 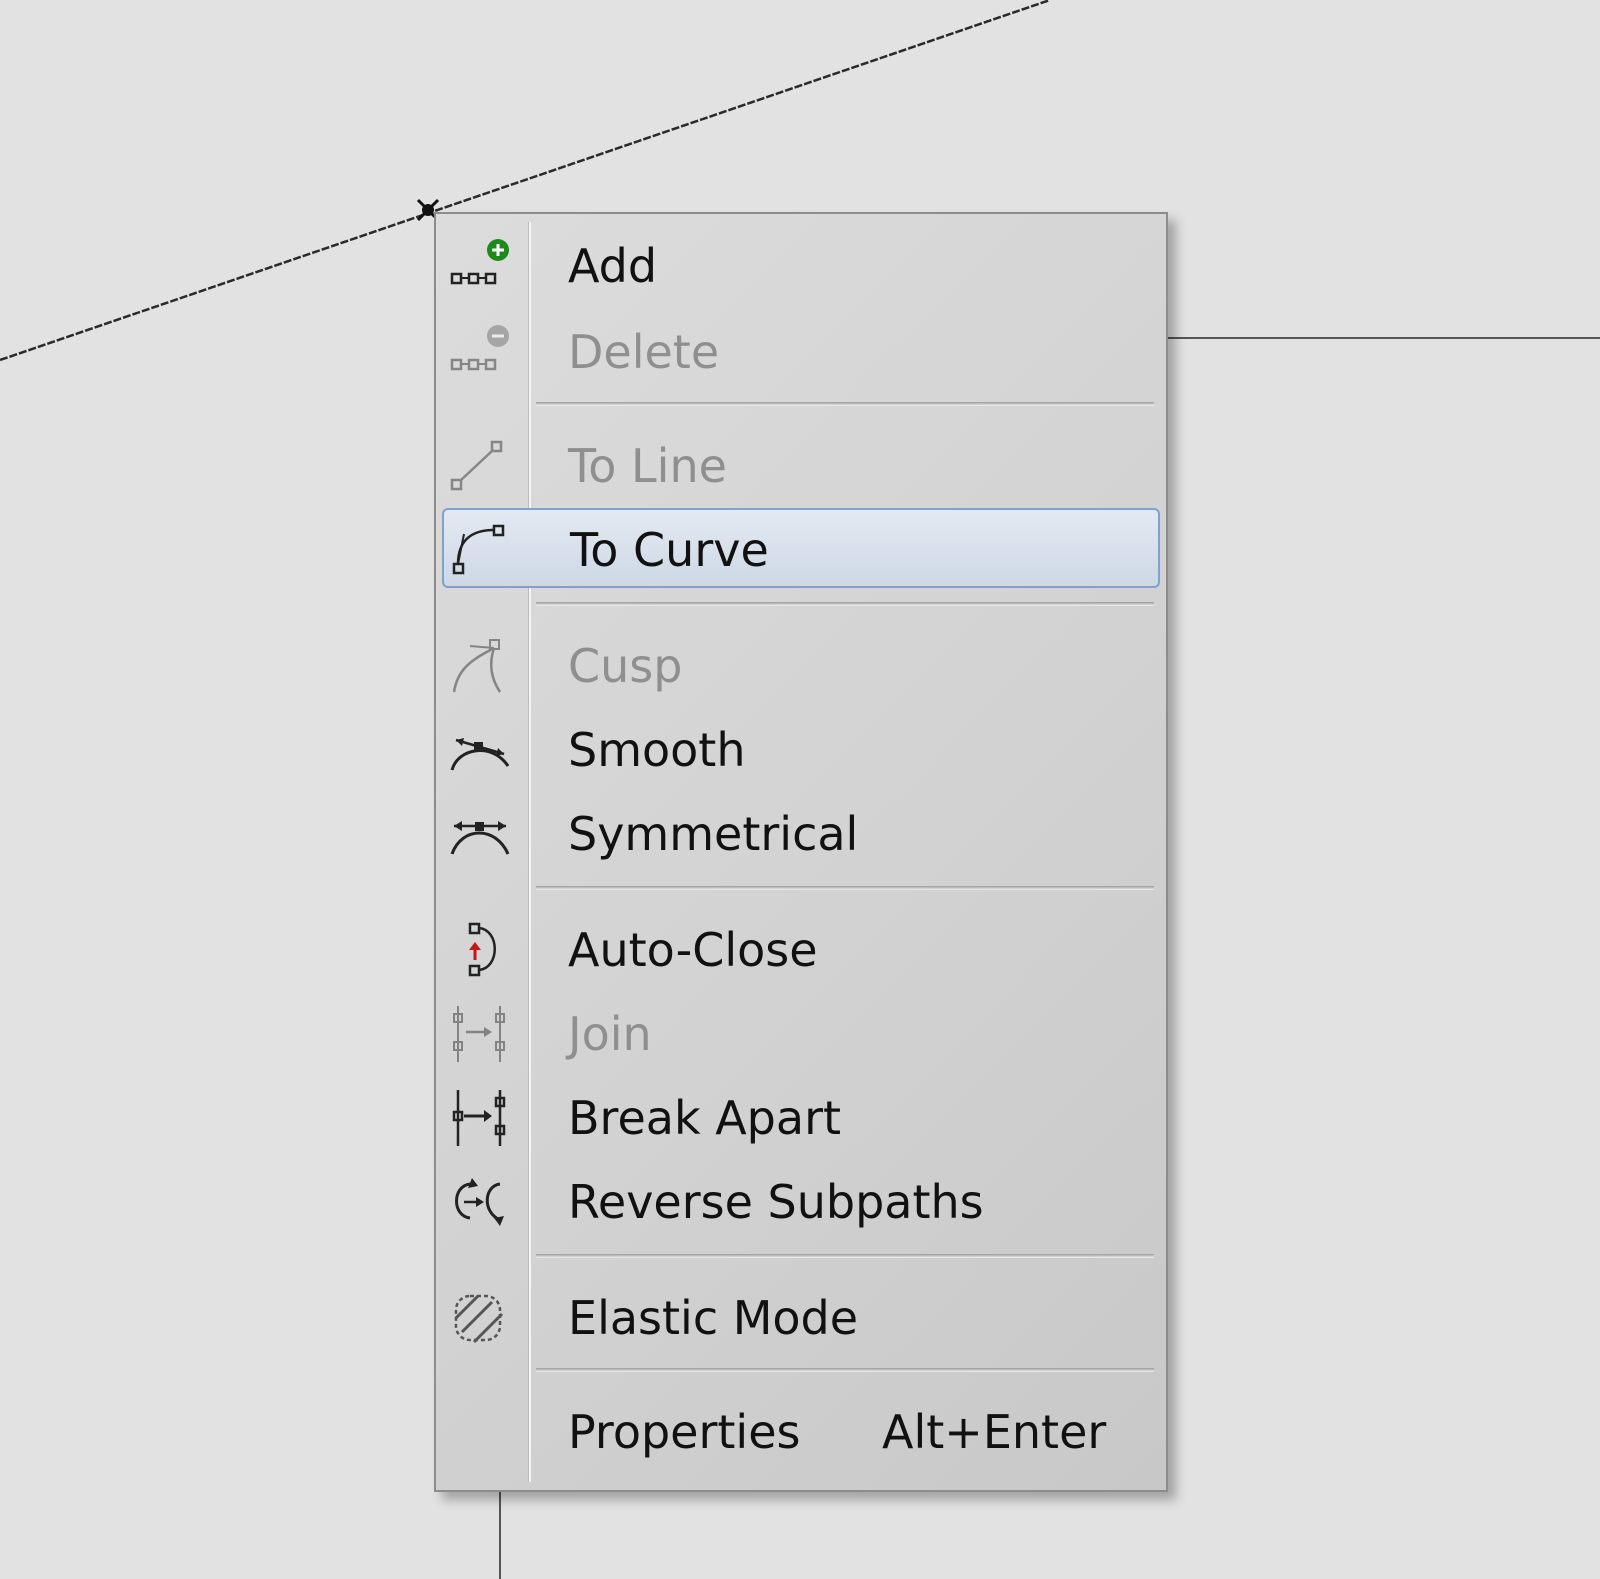 I want to click on menu-item-break-apart: Break Apart, so click(x=801, y=1118).